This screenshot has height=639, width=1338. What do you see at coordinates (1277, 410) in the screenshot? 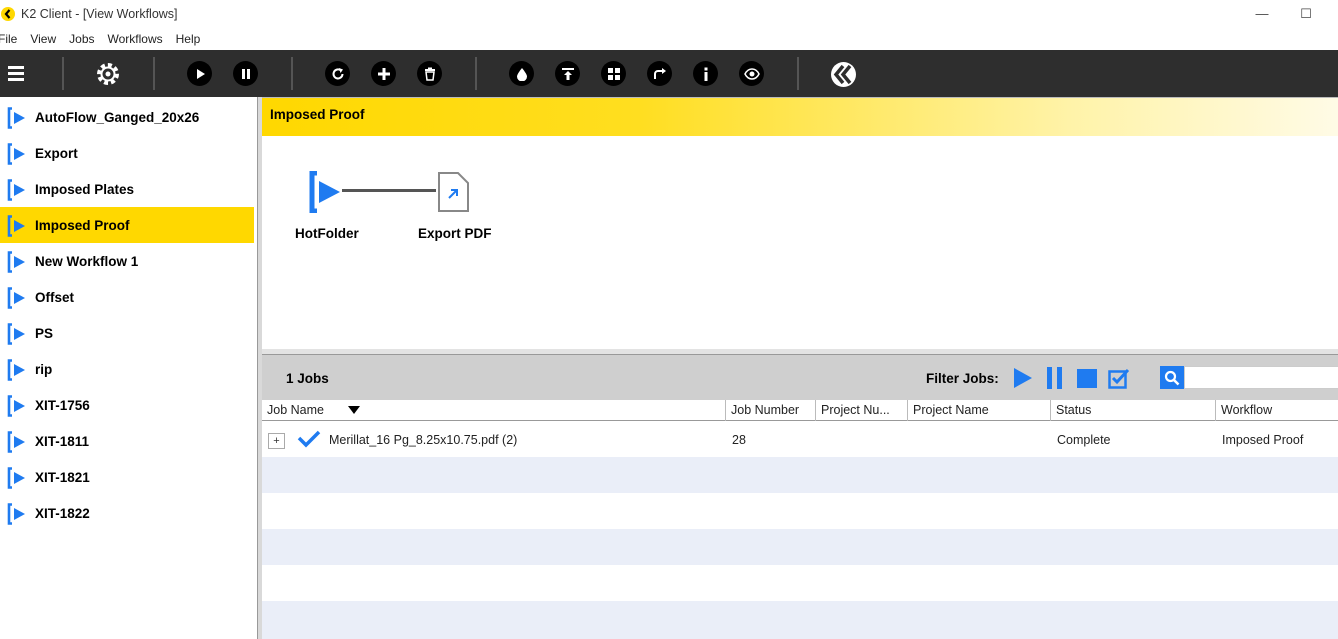
I see `column-workflow: Workflow` at bounding box center [1277, 410].